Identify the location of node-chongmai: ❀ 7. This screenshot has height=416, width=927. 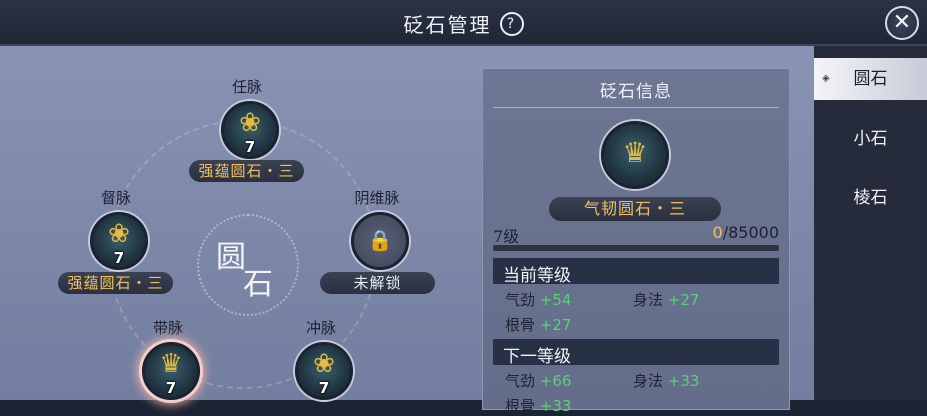
(324, 371).